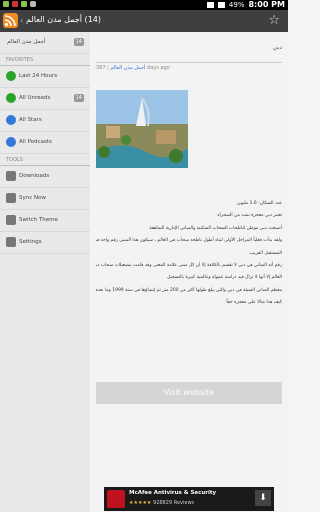 The image size is (320, 512). What do you see at coordinates (263, 498) in the screenshot?
I see `download-icon: ⬇` at bounding box center [263, 498].